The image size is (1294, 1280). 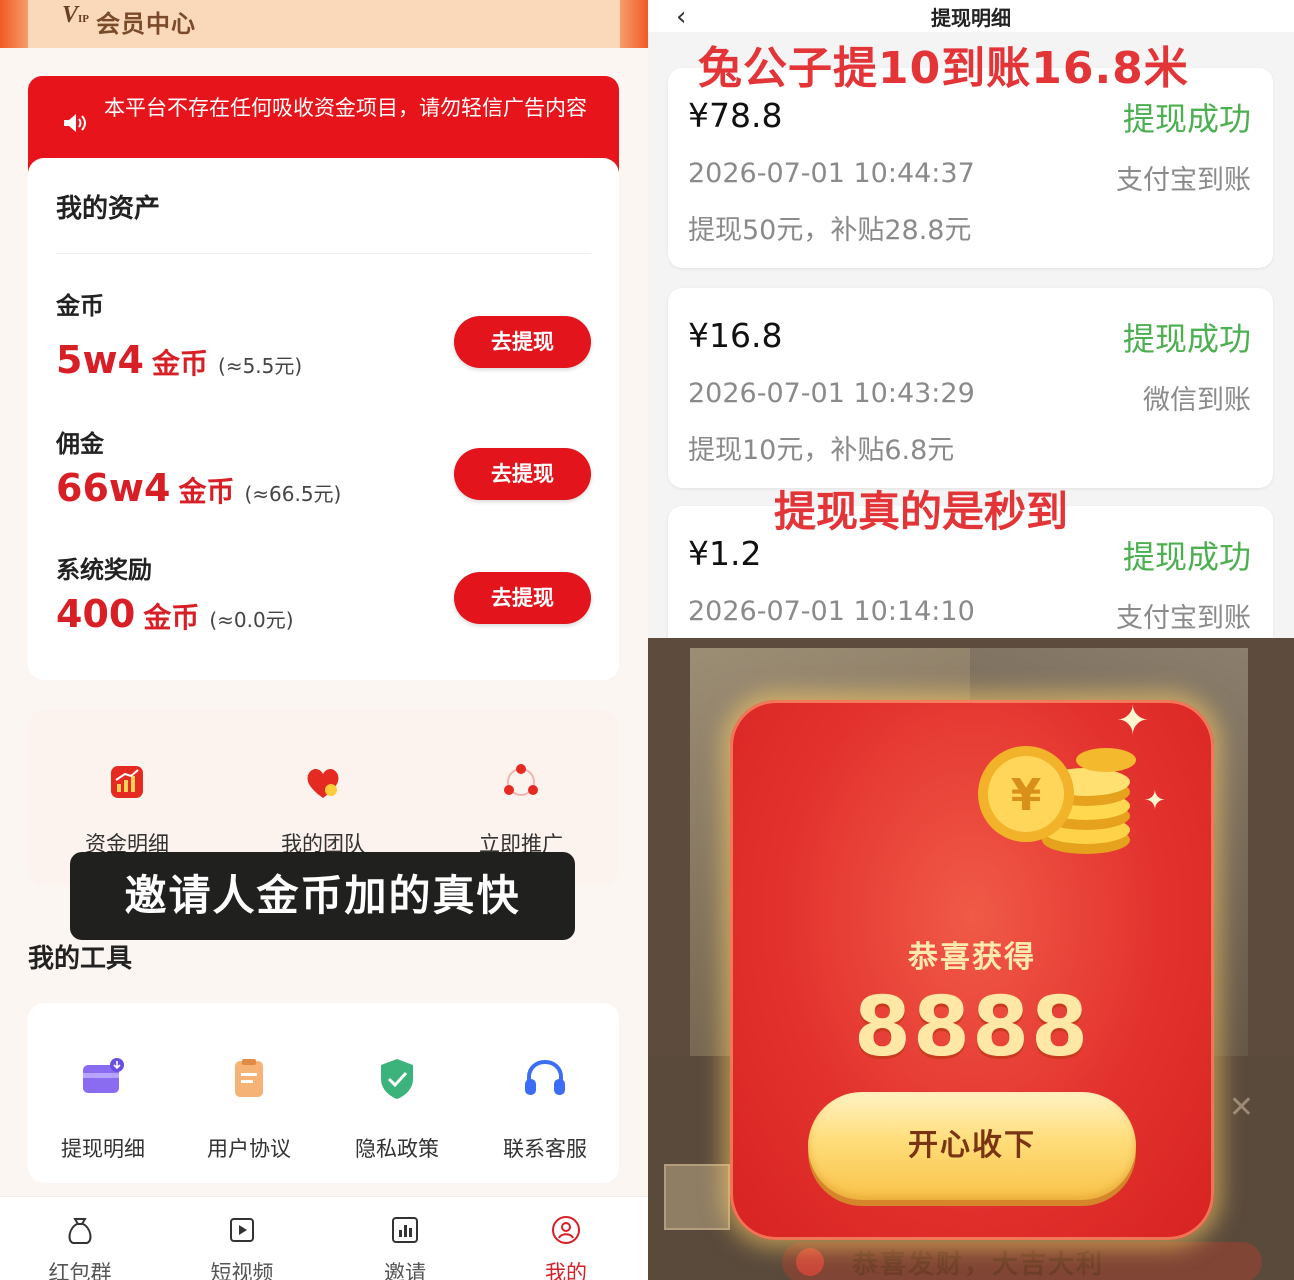 I want to click on tab-short-video: 短视频, so click(x=242, y=1246).